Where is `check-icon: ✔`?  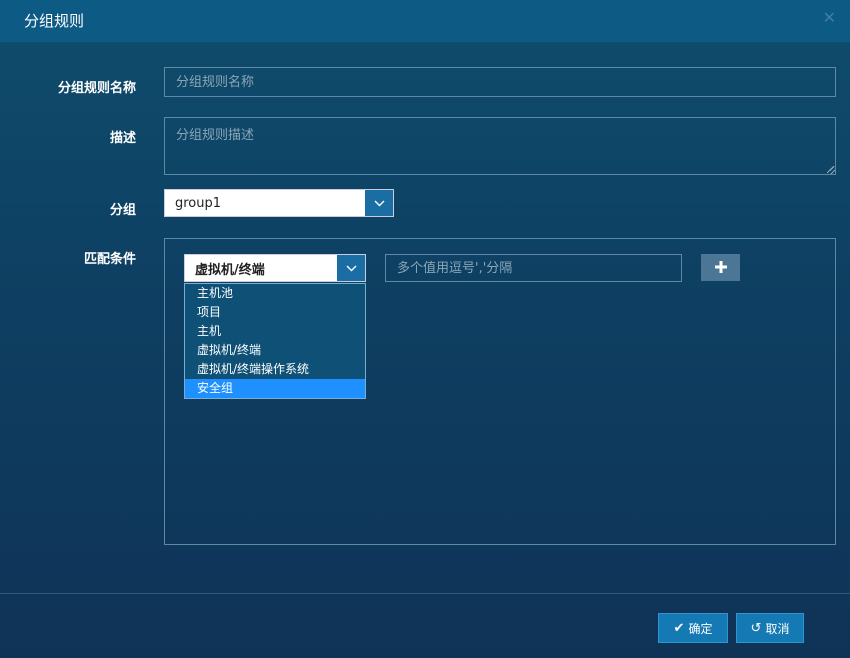
check-icon: ✔ is located at coordinates (679, 628).